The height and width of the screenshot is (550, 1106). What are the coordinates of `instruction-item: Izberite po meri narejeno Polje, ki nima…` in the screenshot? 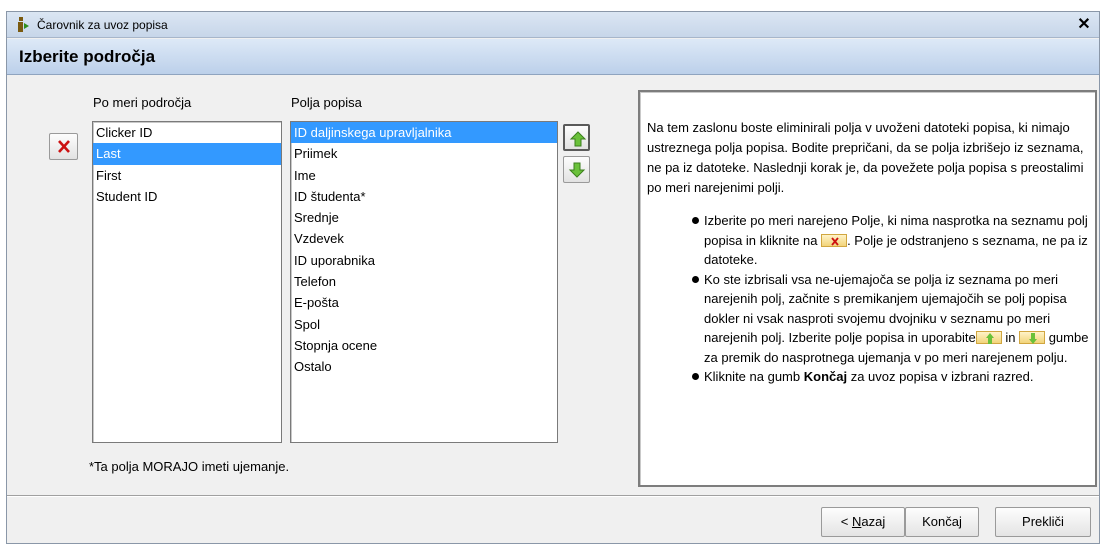 It's located at (892, 240).